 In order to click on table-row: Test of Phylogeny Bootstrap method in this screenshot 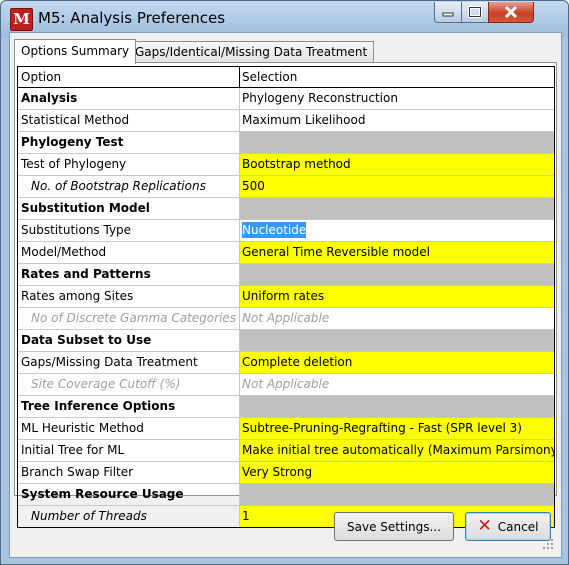, I will do `click(286, 165)`.